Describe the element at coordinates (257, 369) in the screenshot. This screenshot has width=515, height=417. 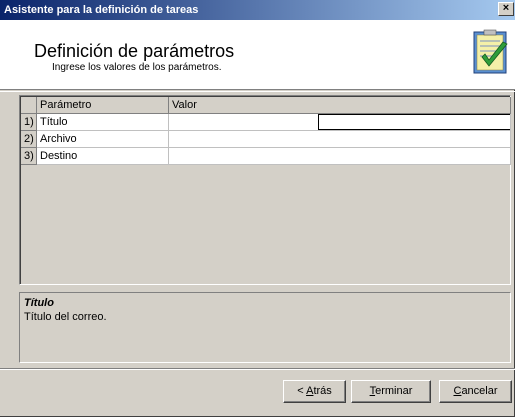
I see `footer-divider-highlight` at that location.